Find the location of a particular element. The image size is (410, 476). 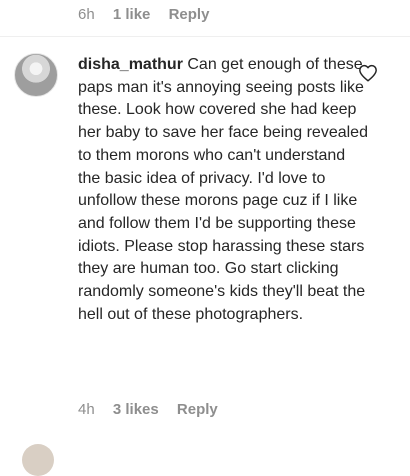

heart-outline-icon is located at coordinates (368, 73).